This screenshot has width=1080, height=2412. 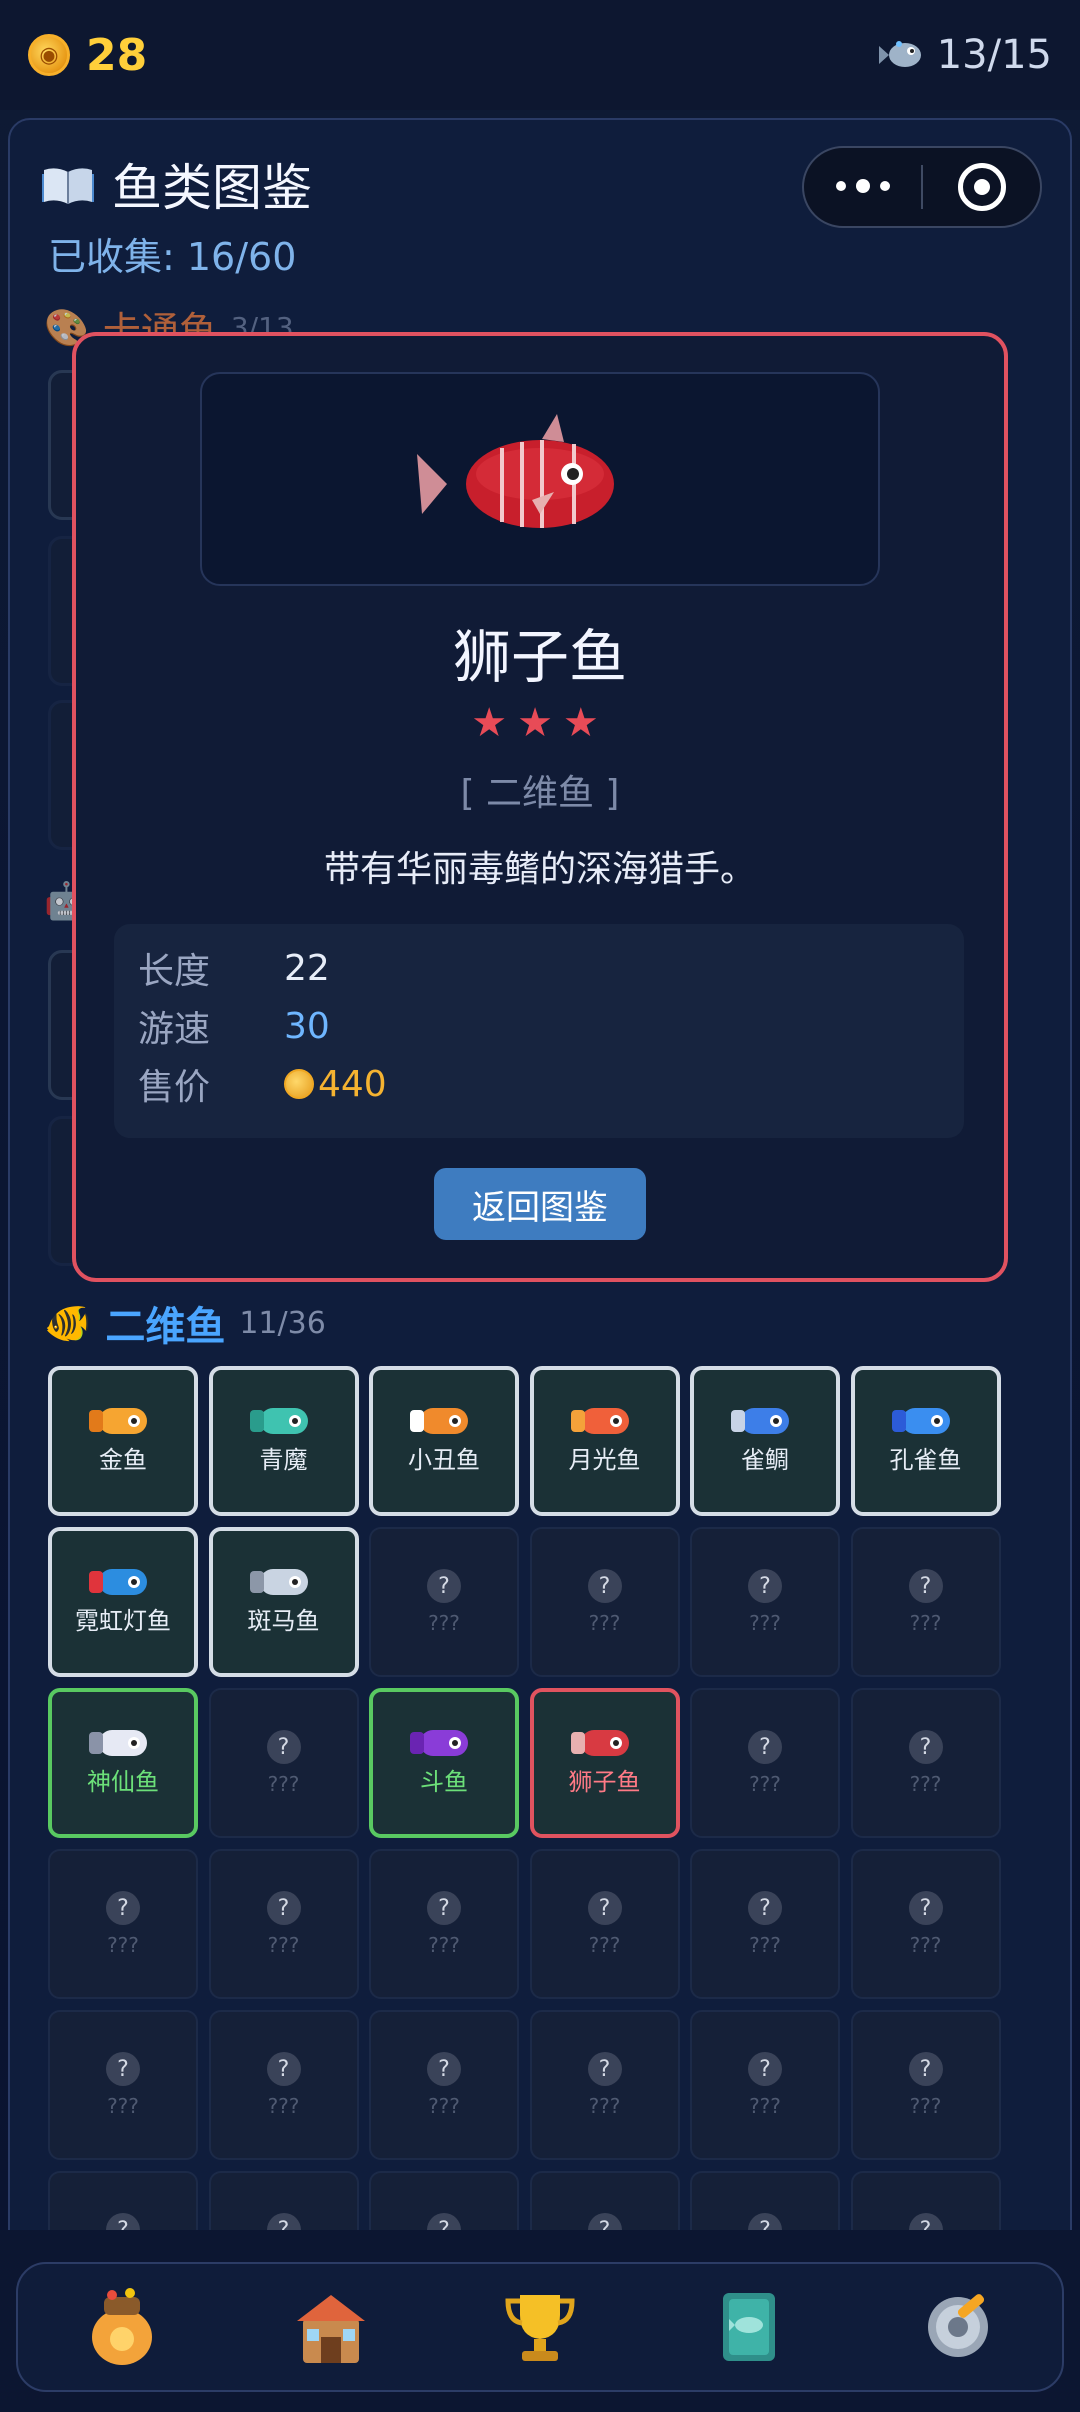 What do you see at coordinates (765, 1441) in the screenshot?
I see `fish-cell: 雀鲷` at bounding box center [765, 1441].